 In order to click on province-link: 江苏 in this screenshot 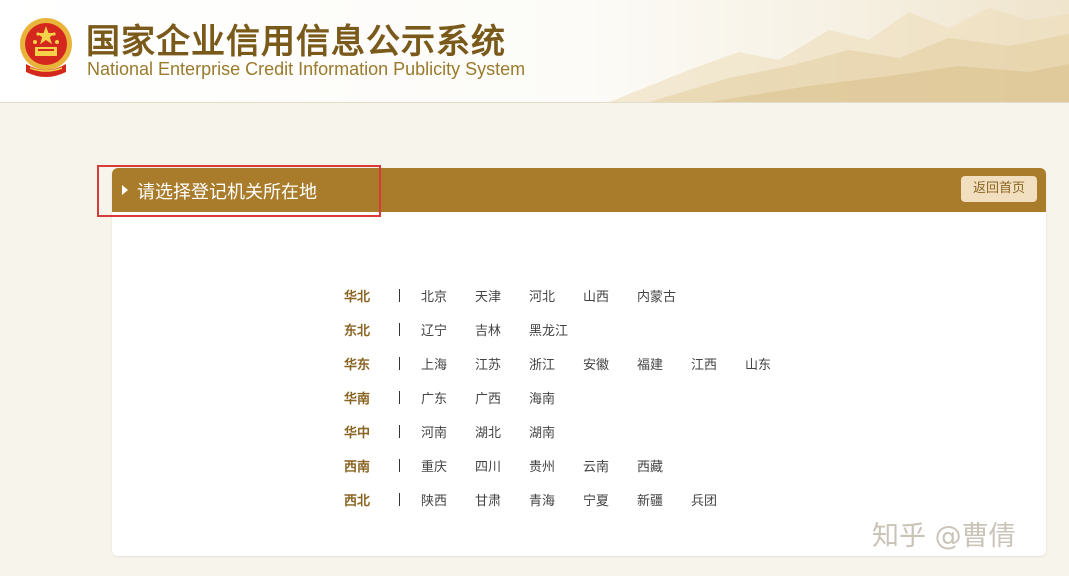, I will do `click(502, 363)`.